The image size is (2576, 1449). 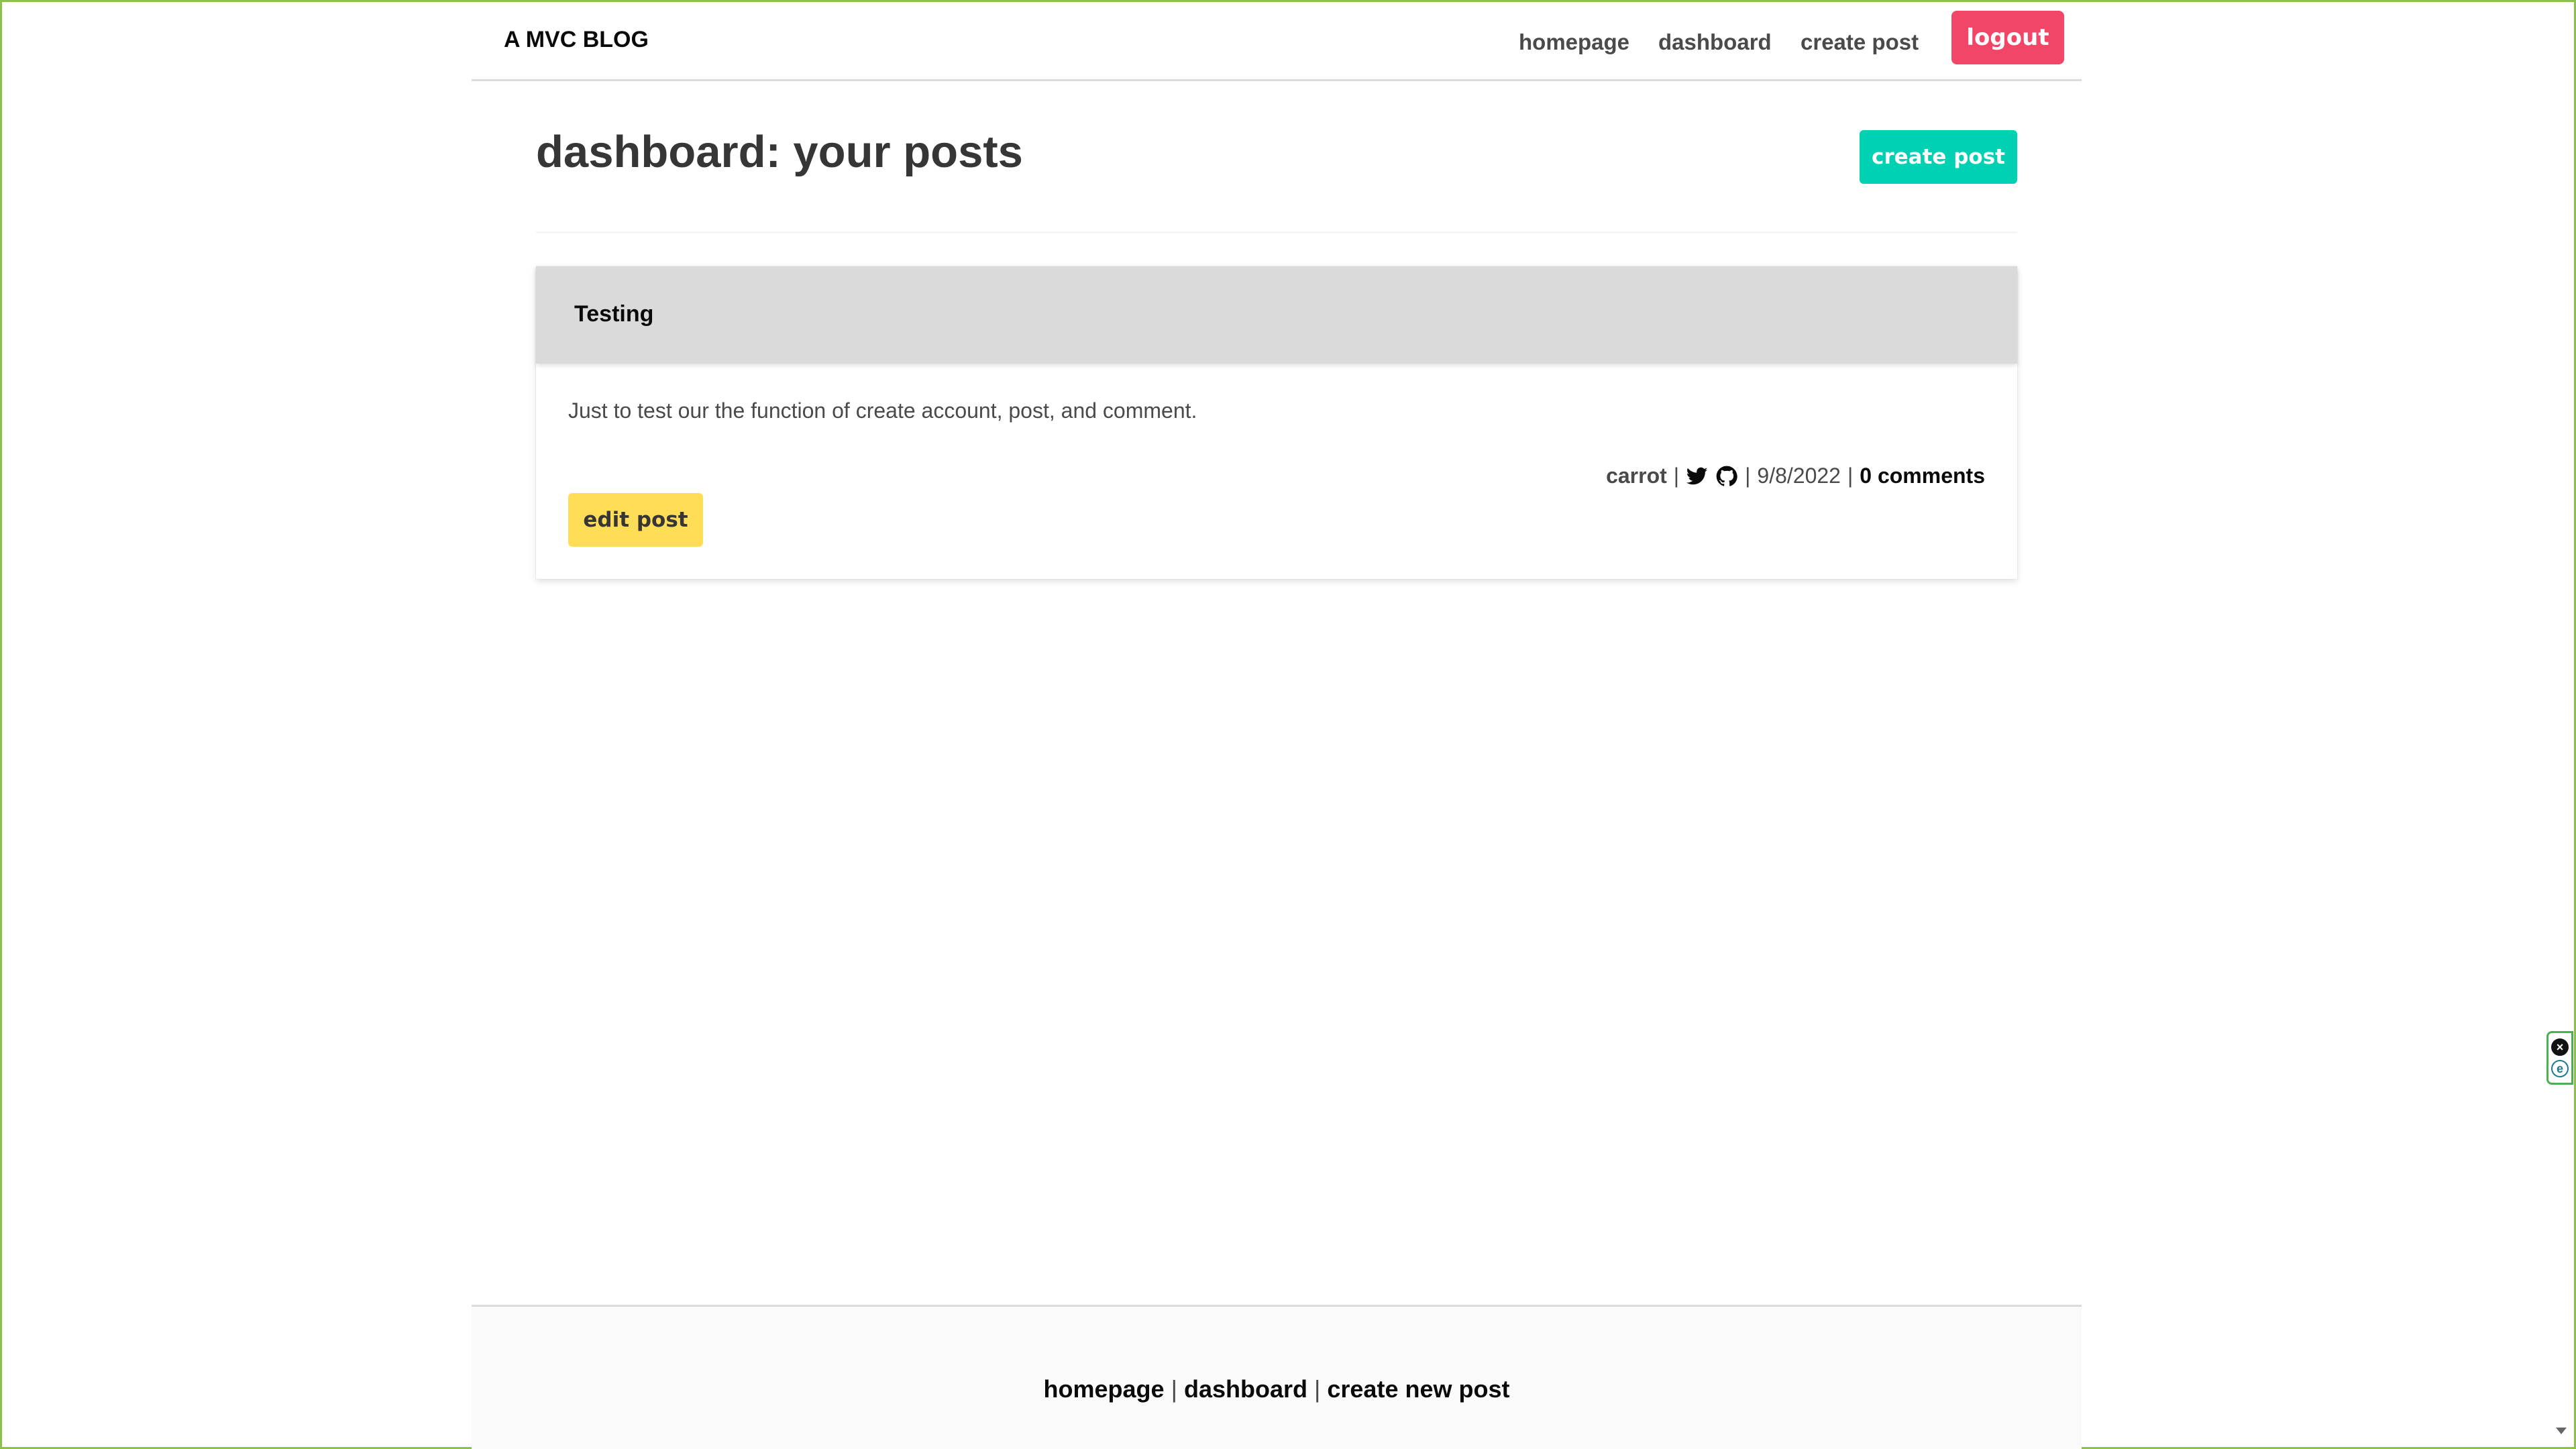 What do you see at coordinates (779, 152) in the screenshot?
I see `page-title: dashboard: your posts` at bounding box center [779, 152].